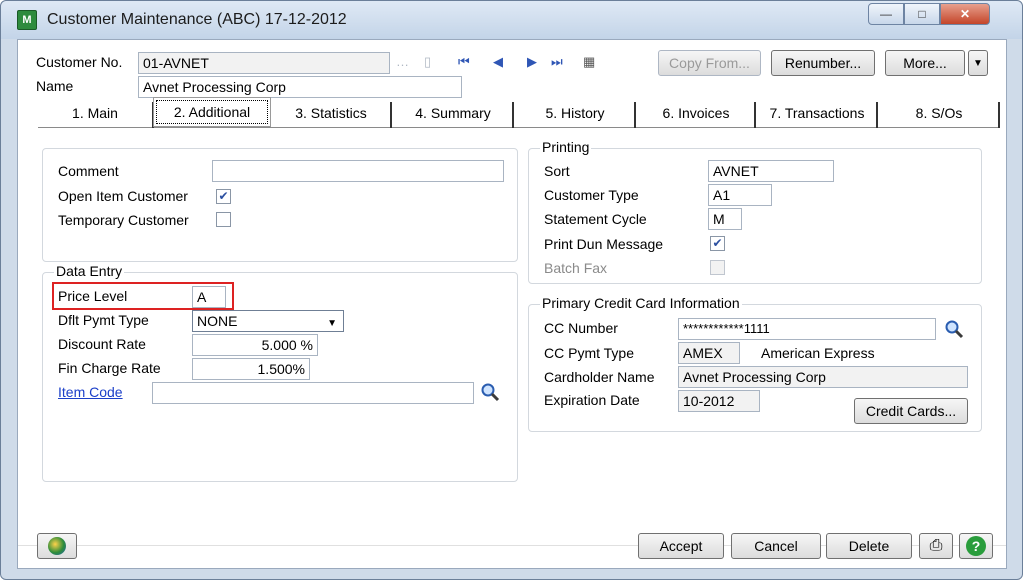 The image size is (1023, 580). Describe the element at coordinates (454, 115) in the screenshot. I see `tab-summary: 4. Summary` at that location.